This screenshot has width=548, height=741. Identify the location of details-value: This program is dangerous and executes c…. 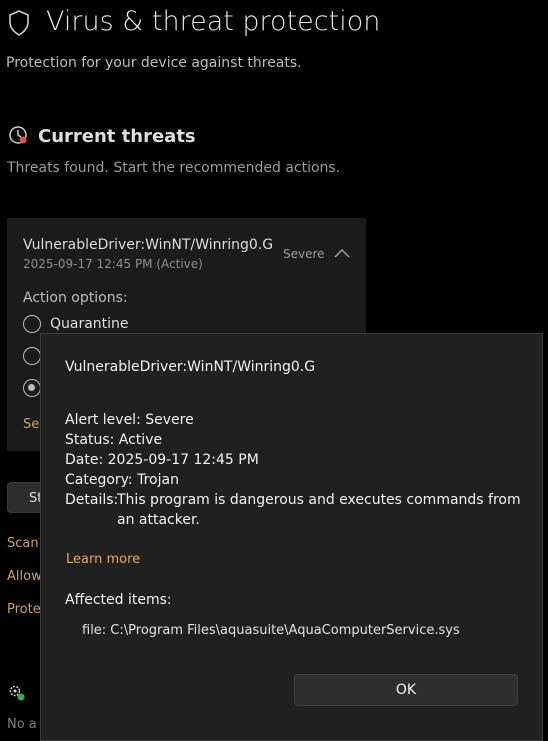
(319, 510).